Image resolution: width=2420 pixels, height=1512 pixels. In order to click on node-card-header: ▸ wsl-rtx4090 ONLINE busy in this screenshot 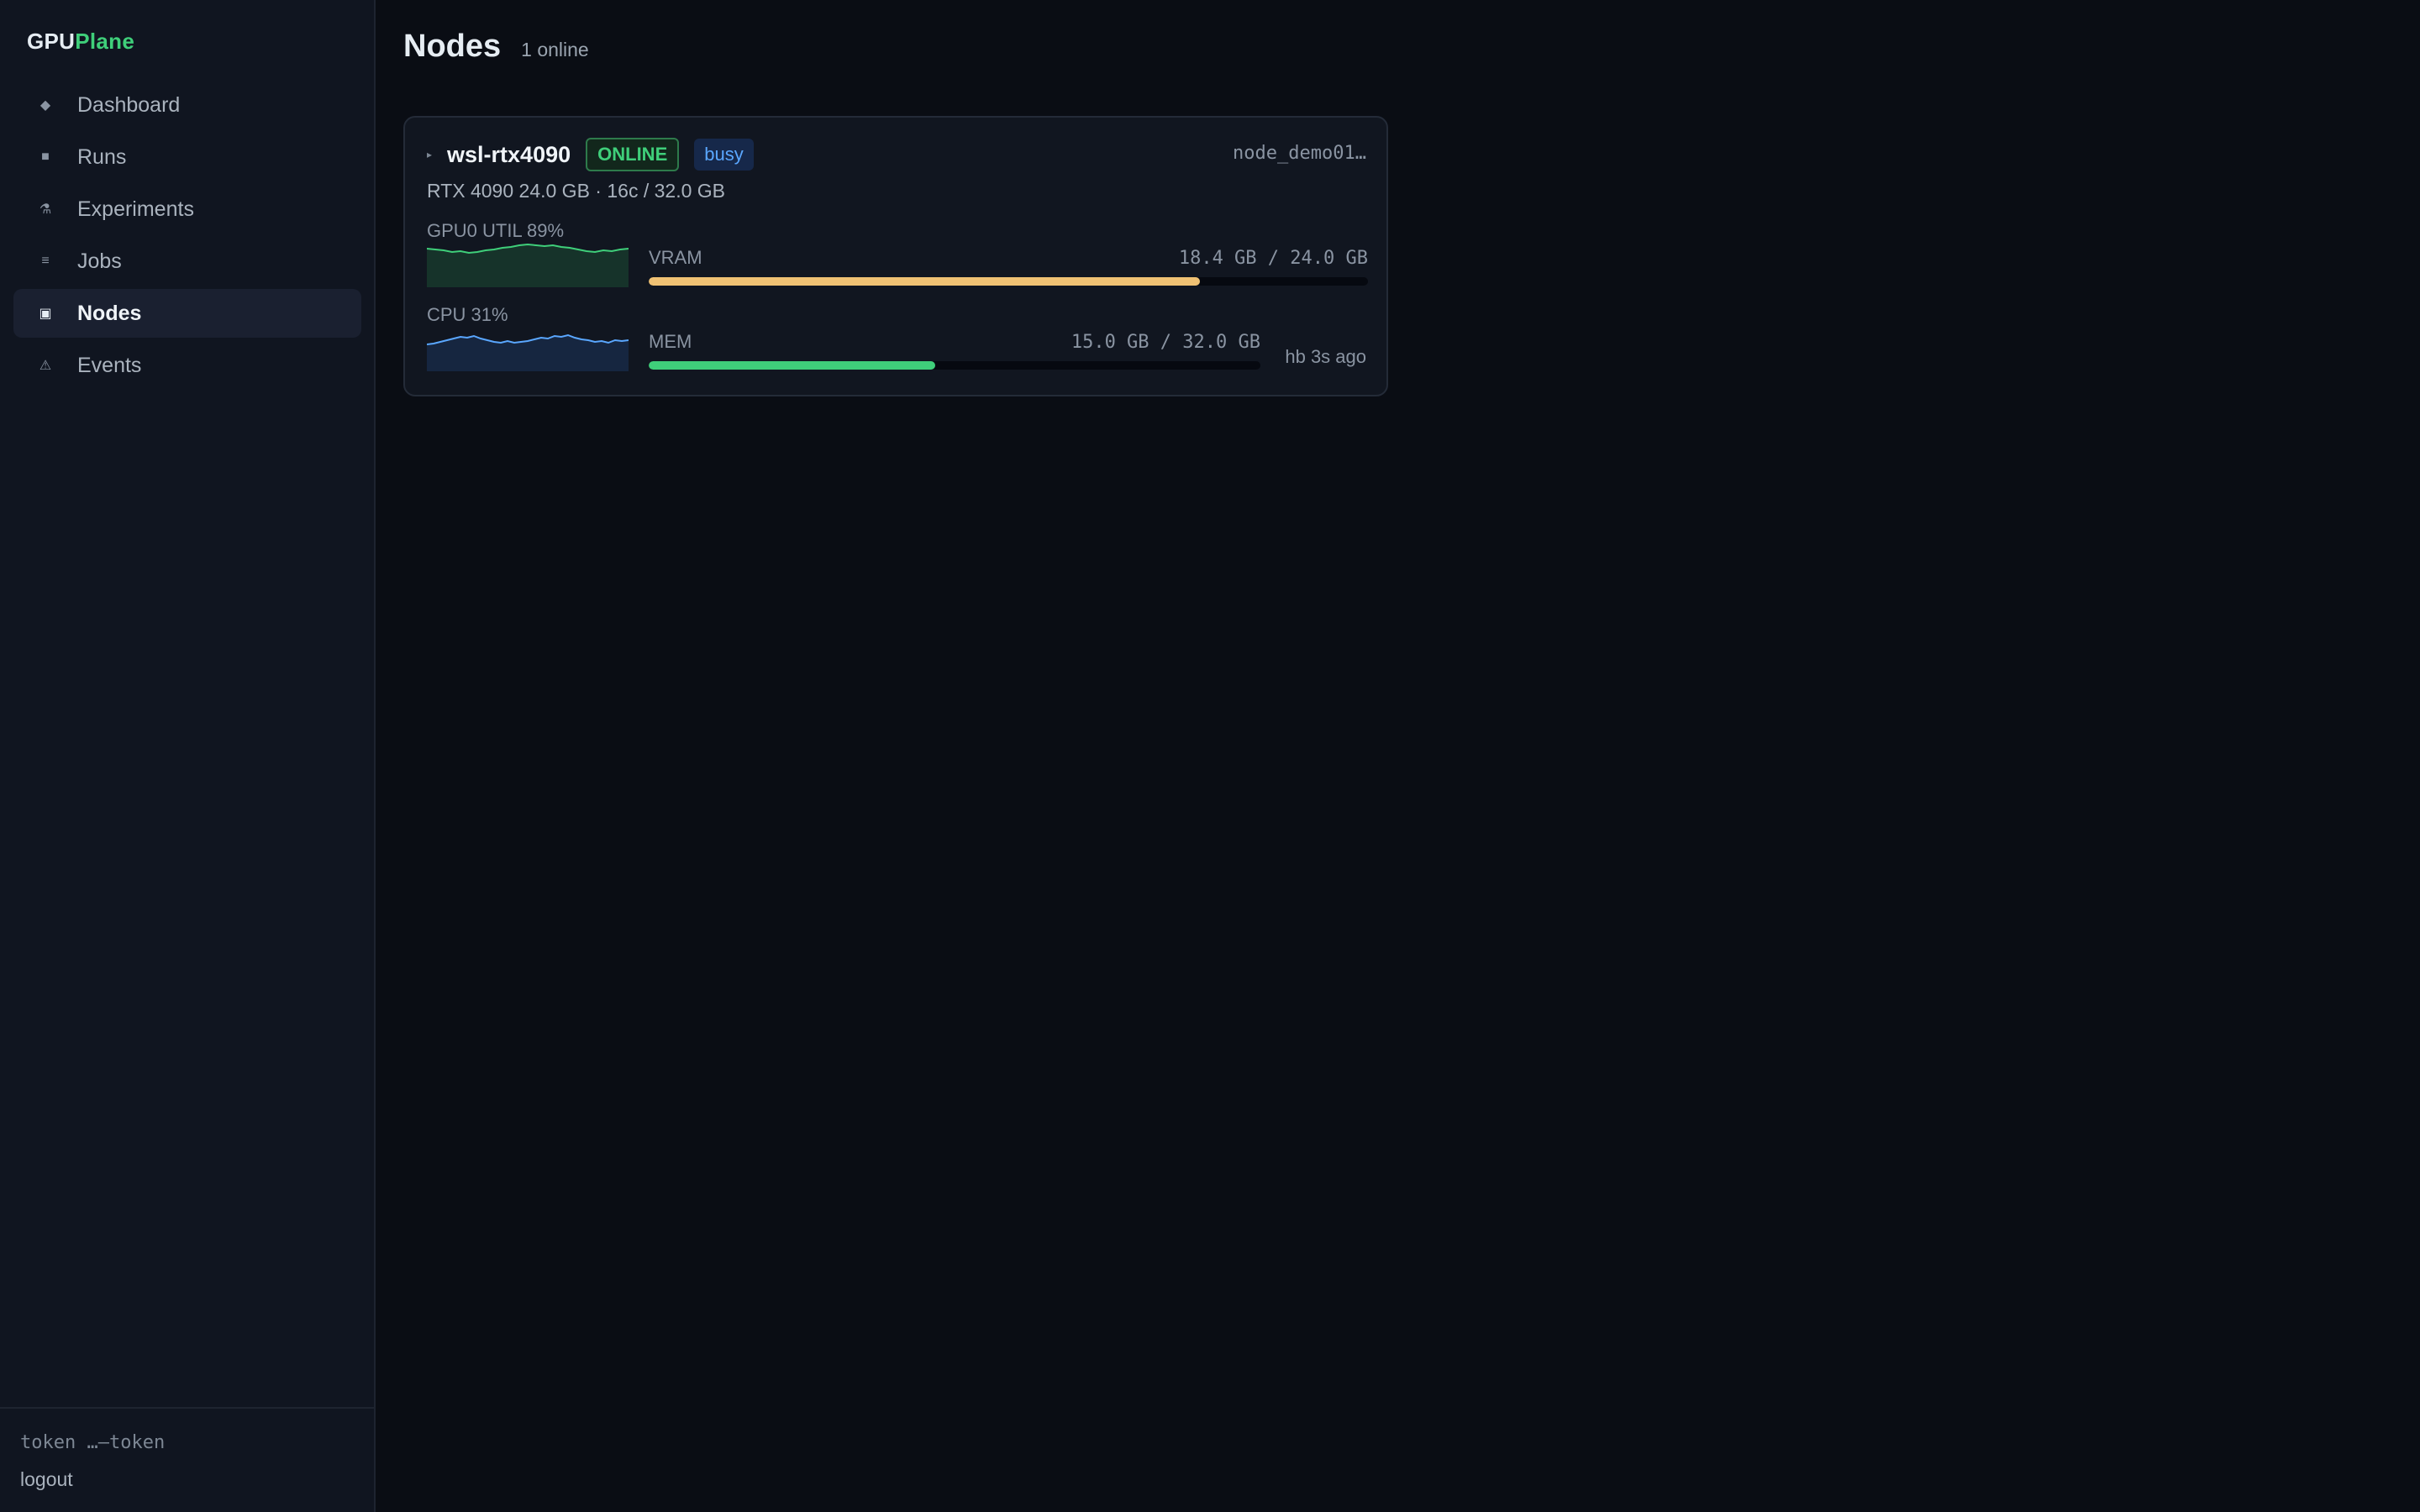, I will do `click(590, 154)`.